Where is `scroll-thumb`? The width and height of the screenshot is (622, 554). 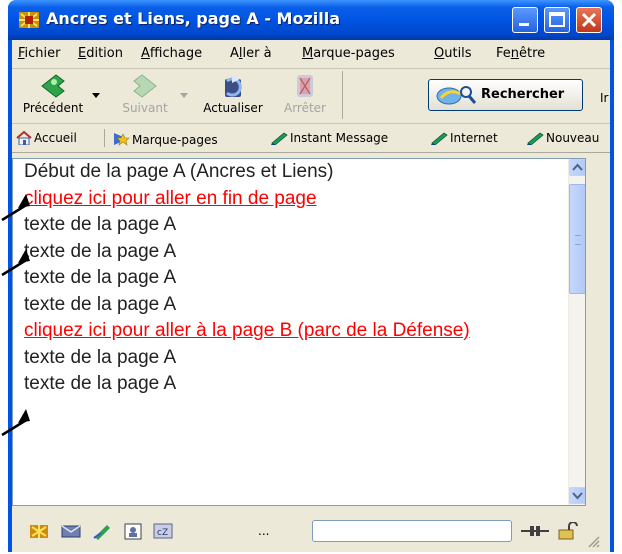
scroll-thumb is located at coordinates (577, 239).